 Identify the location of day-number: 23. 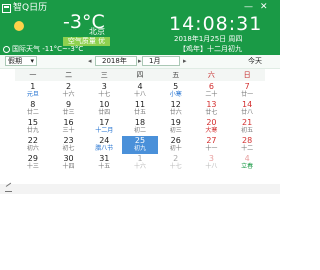
(68, 140).